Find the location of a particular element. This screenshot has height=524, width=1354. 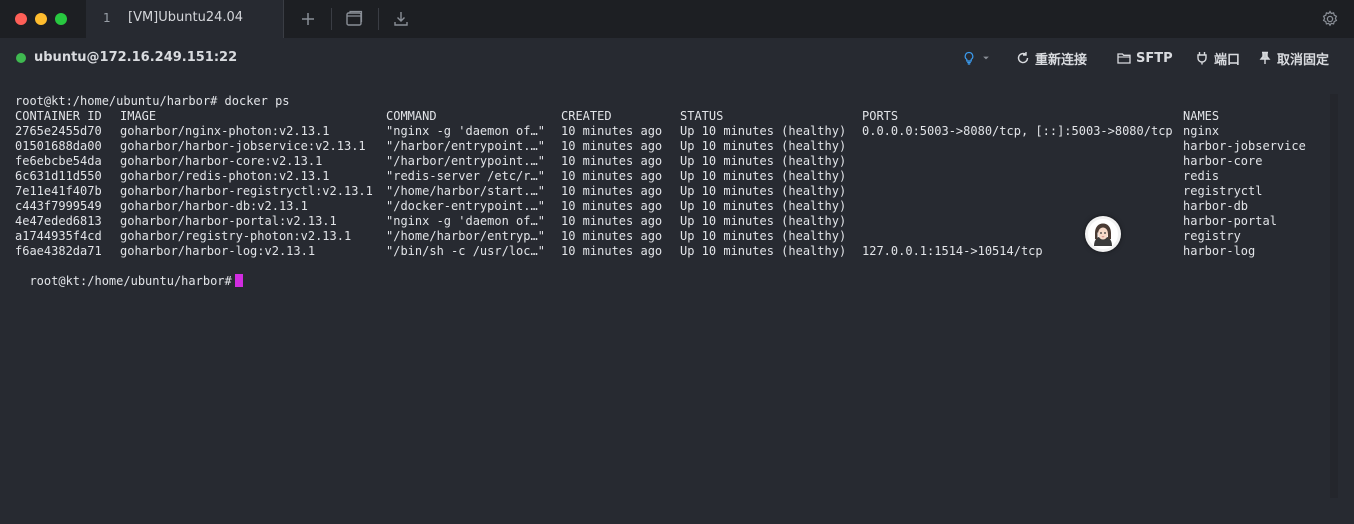

cell-command: "/docker-entrypoint.…" is located at coordinates (465, 206).